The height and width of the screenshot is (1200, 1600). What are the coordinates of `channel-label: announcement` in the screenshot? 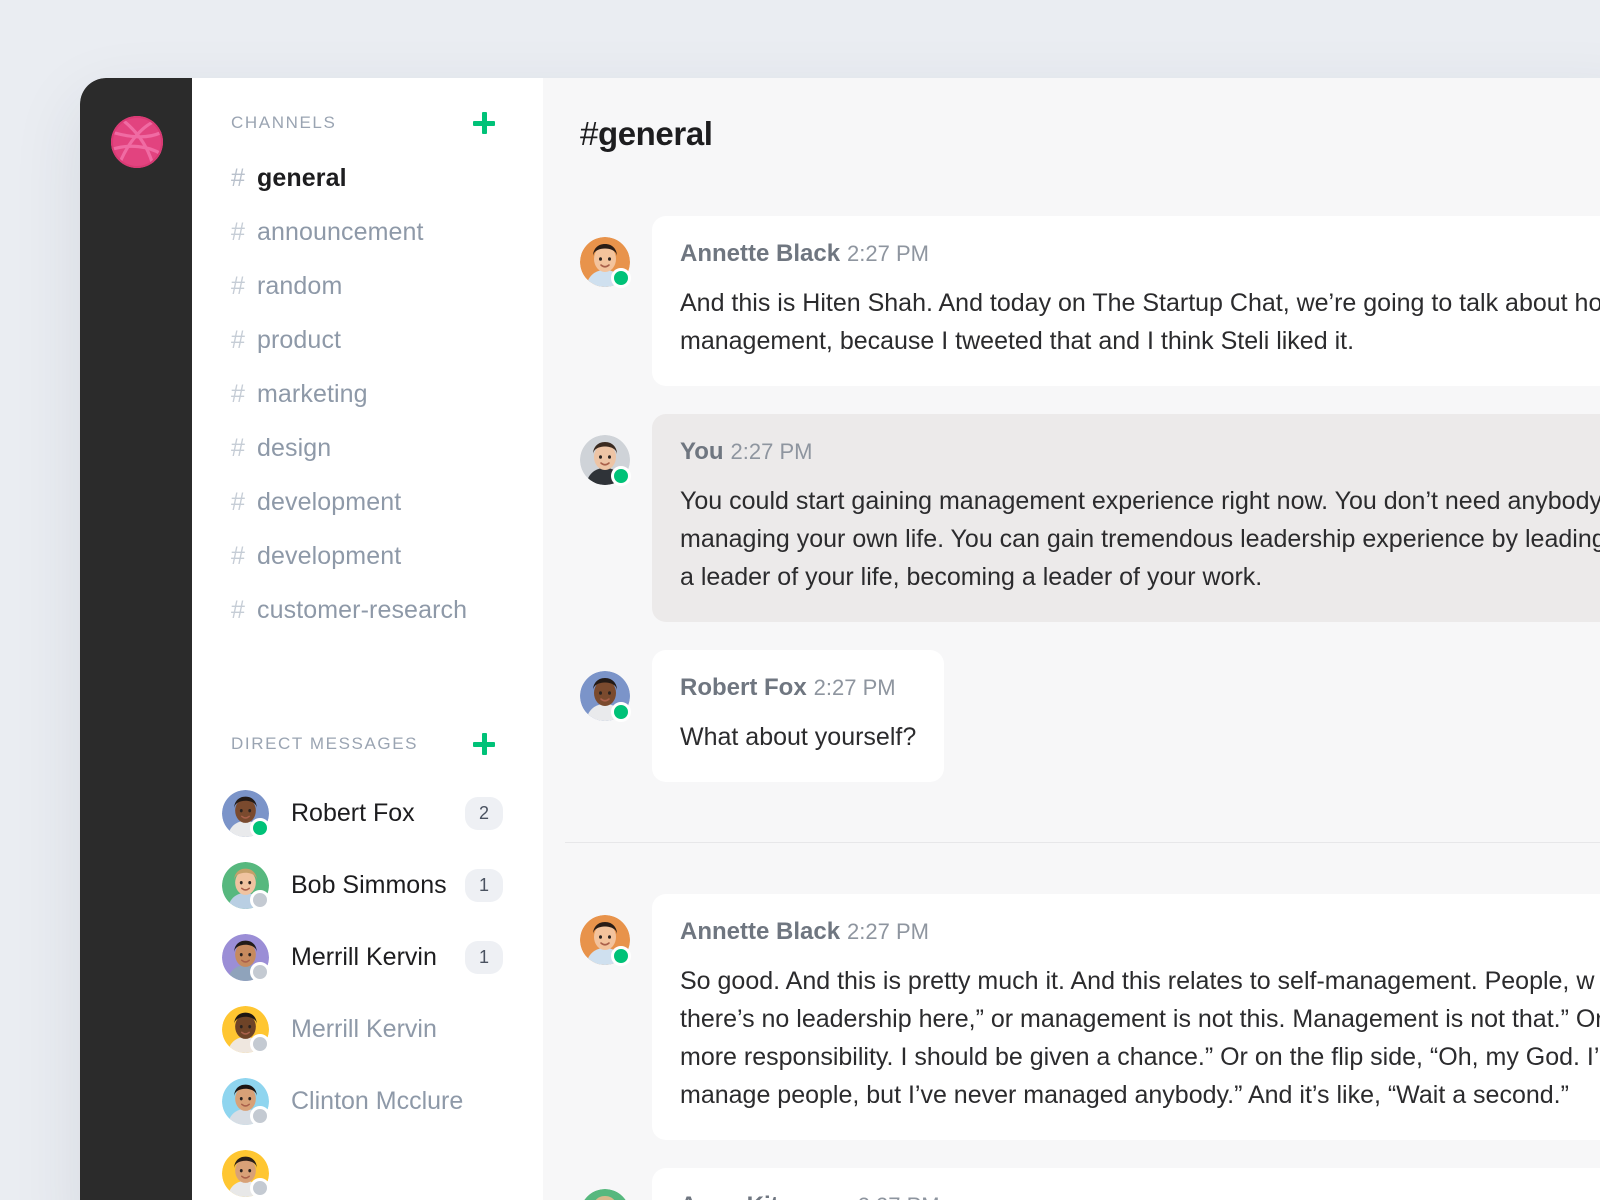 It's located at (340, 231).